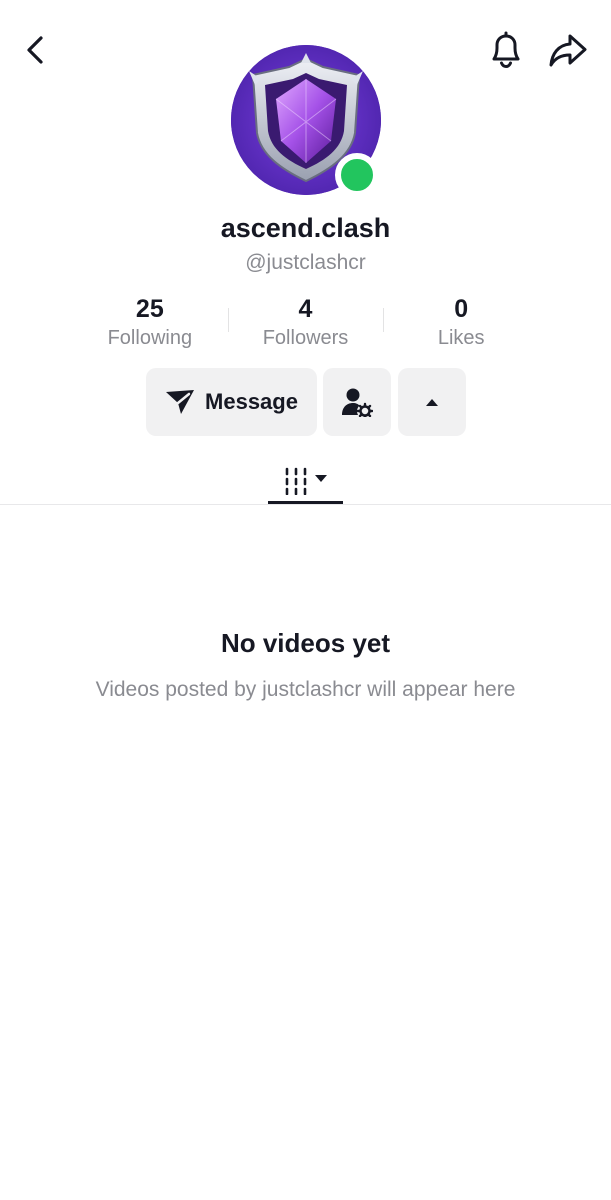 This screenshot has height=1200, width=611. I want to click on chevron-left-icon, so click(35, 50).